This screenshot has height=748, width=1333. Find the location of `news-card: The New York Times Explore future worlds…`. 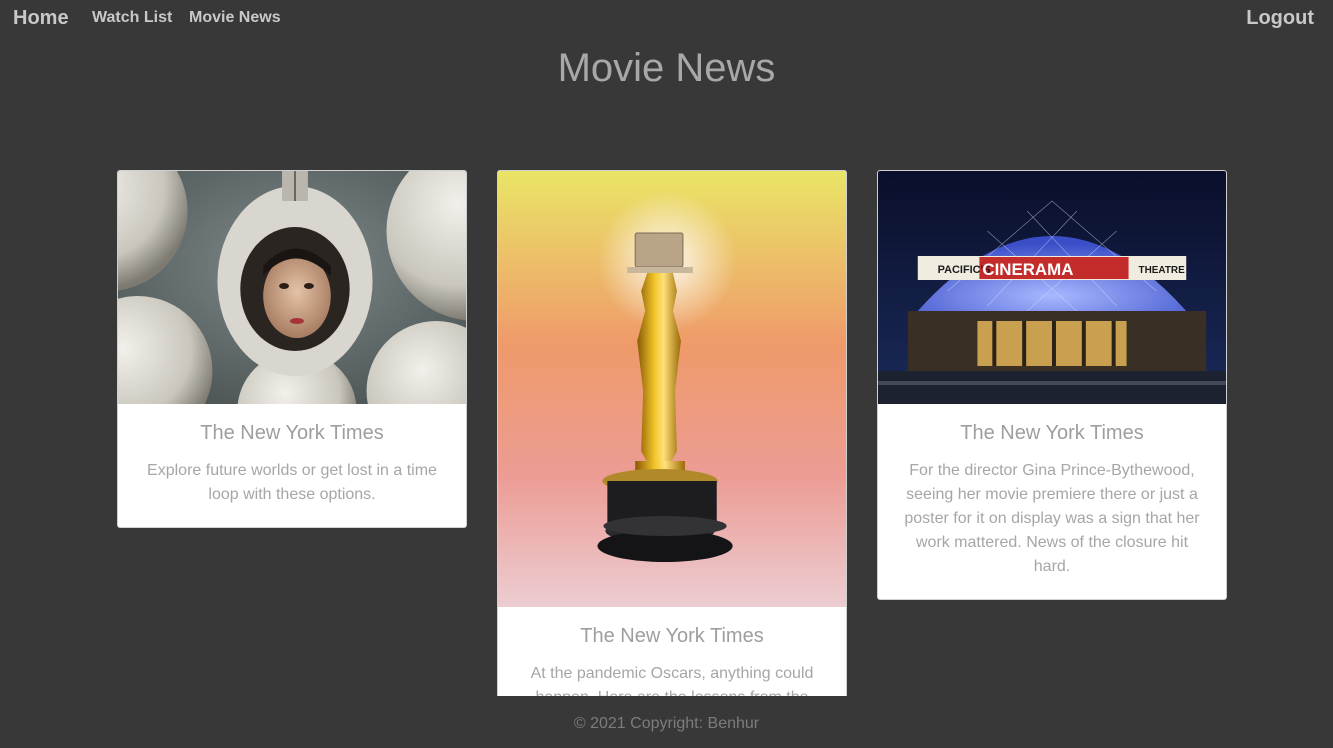

news-card: The New York Times Explore future worlds… is located at coordinates (292, 349).